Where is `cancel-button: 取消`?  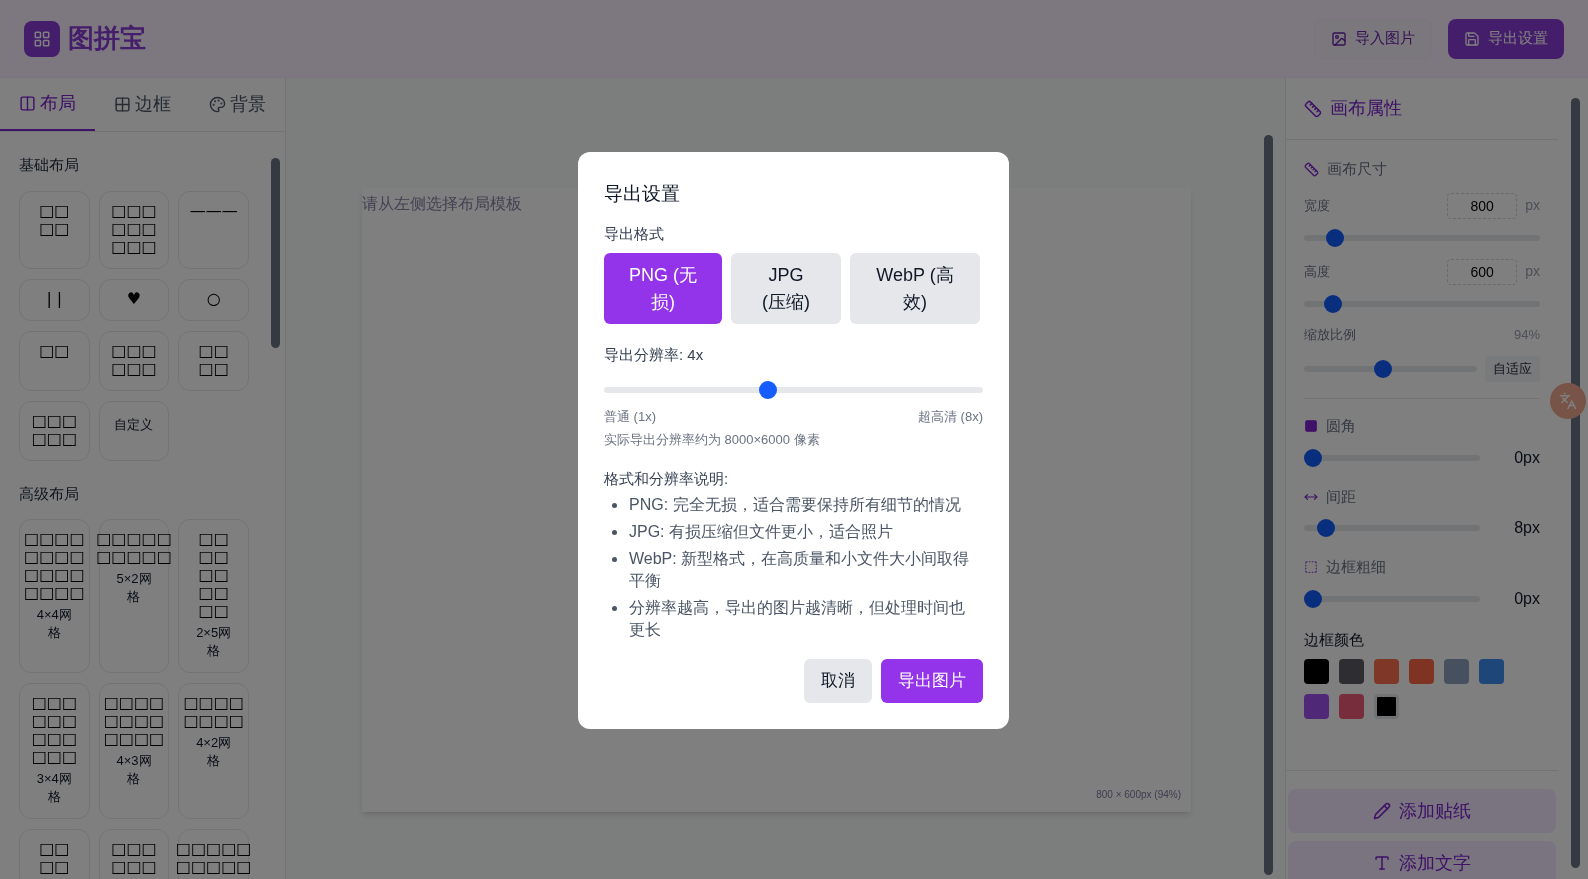 cancel-button: 取消 is located at coordinates (838, 681).